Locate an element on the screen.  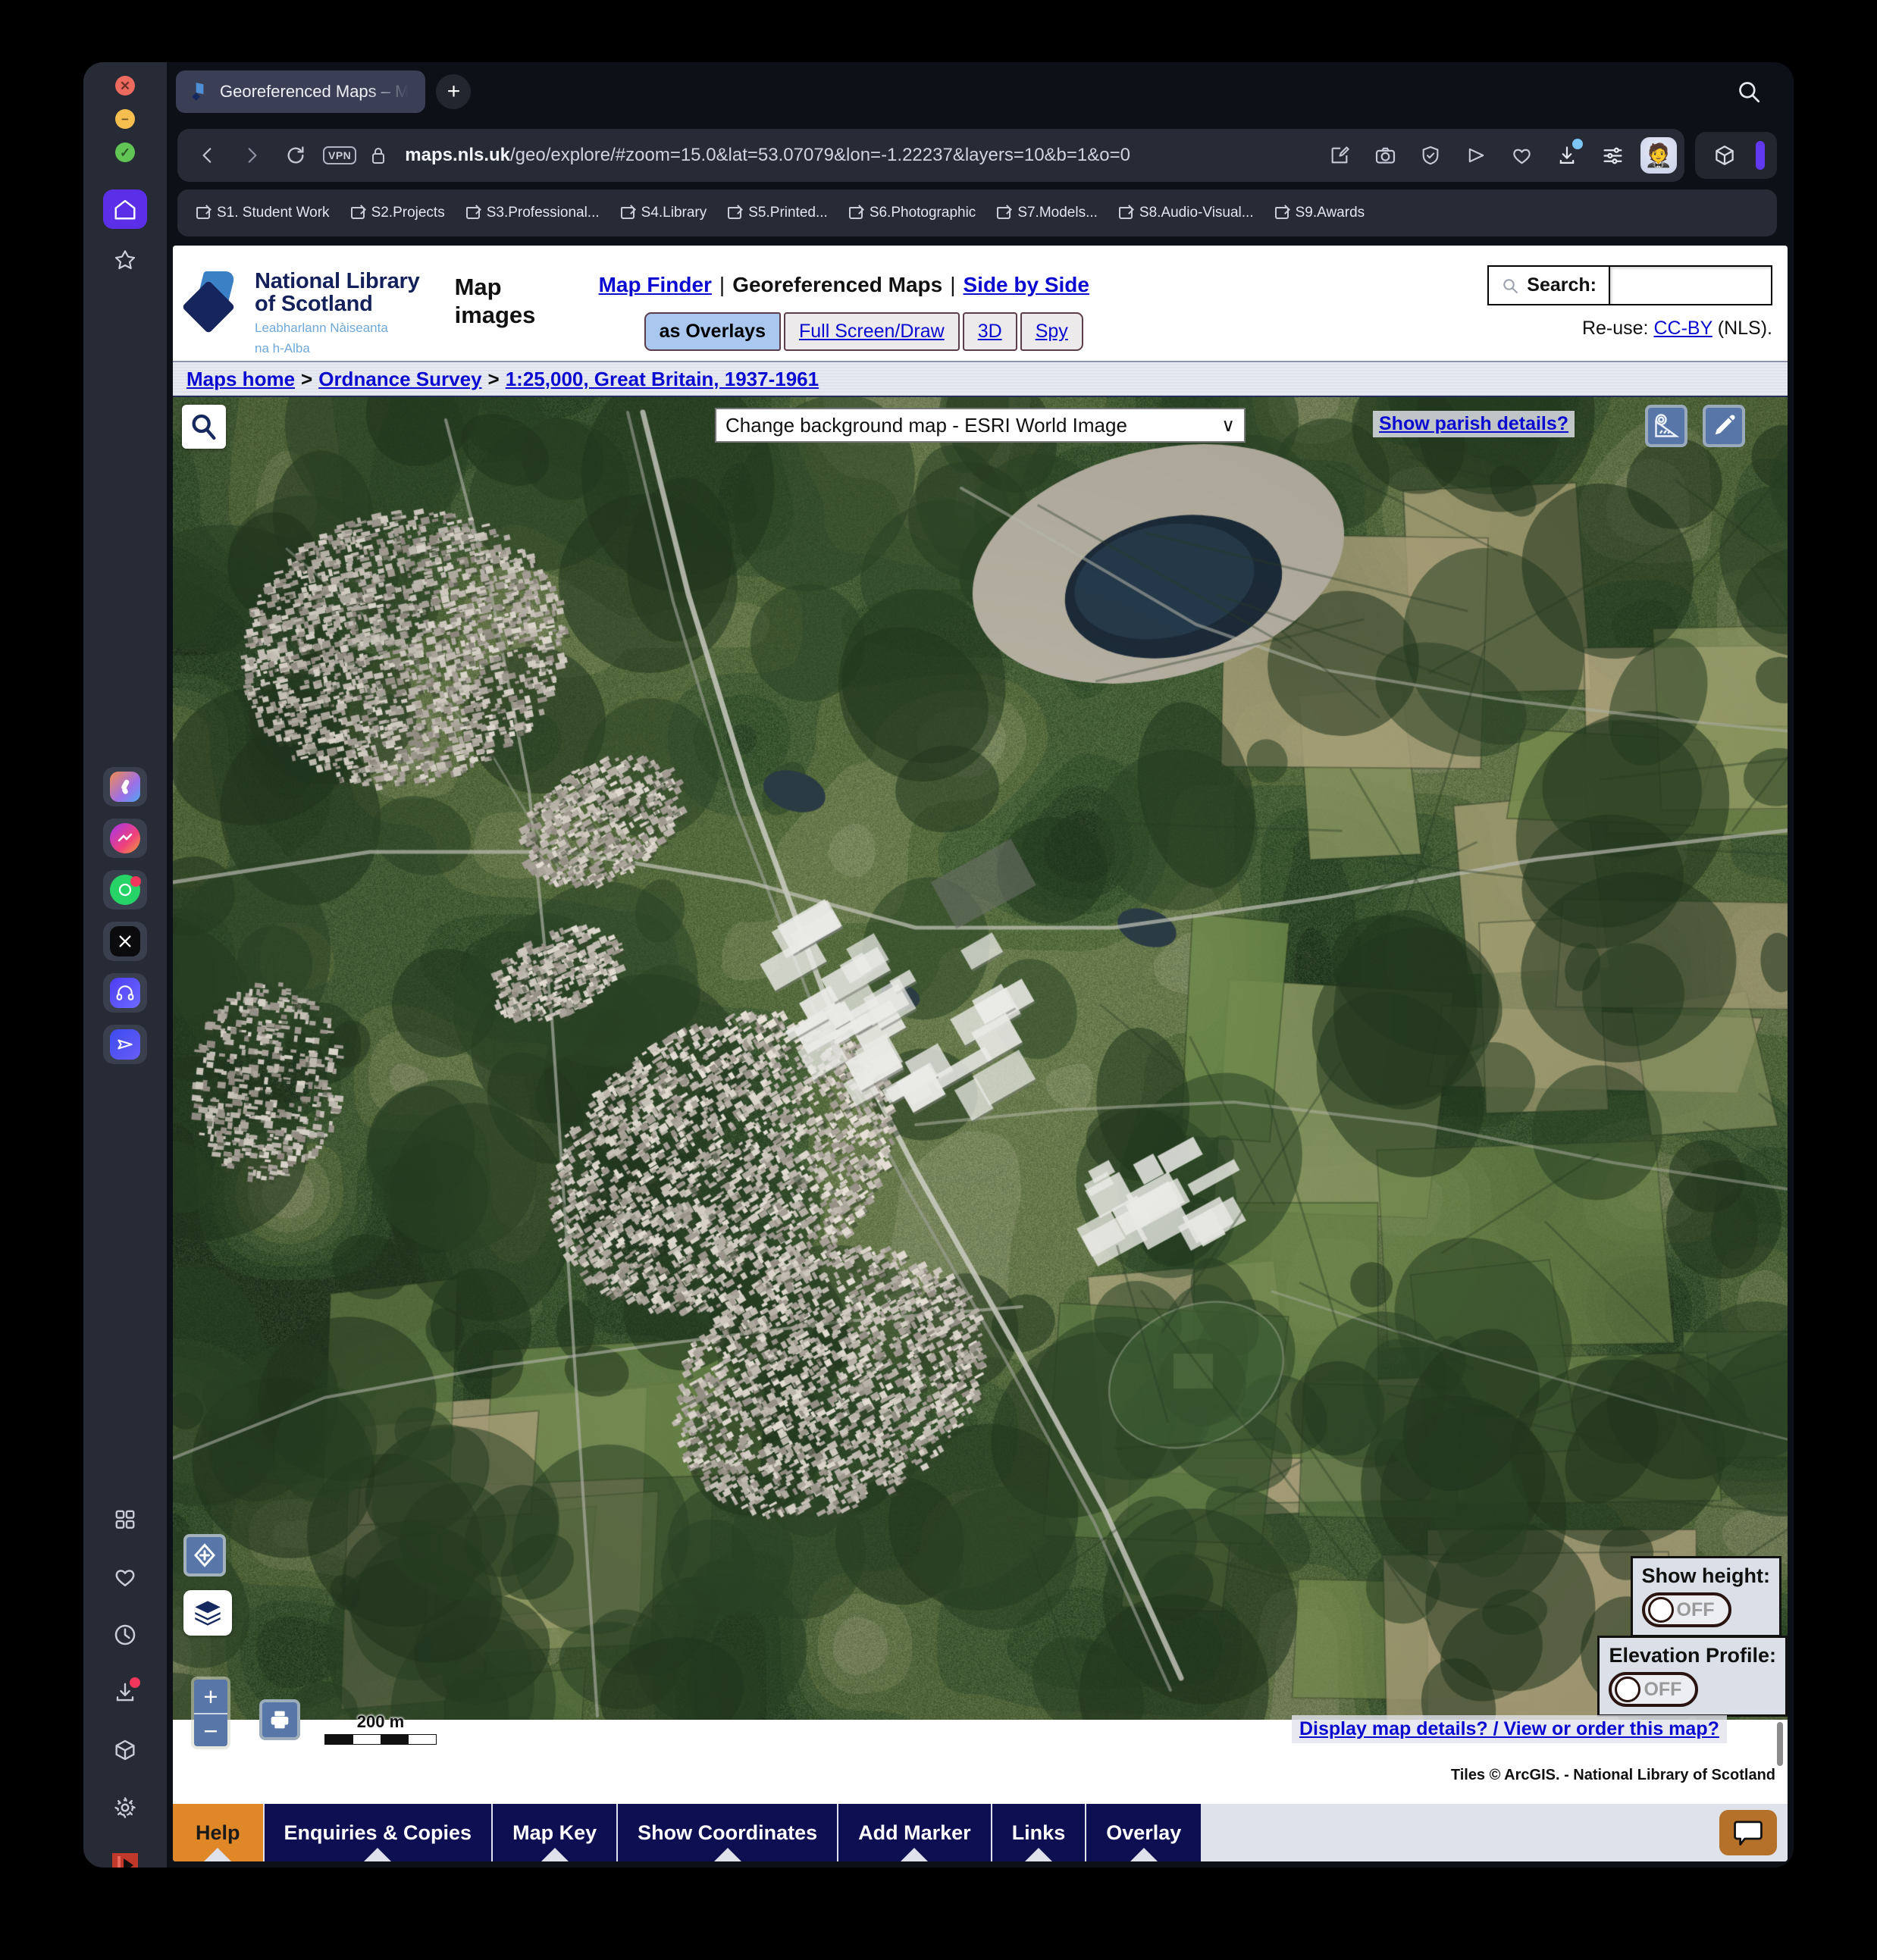
bookmark-item: S1. Student Work is located at coordinates (263, 213).